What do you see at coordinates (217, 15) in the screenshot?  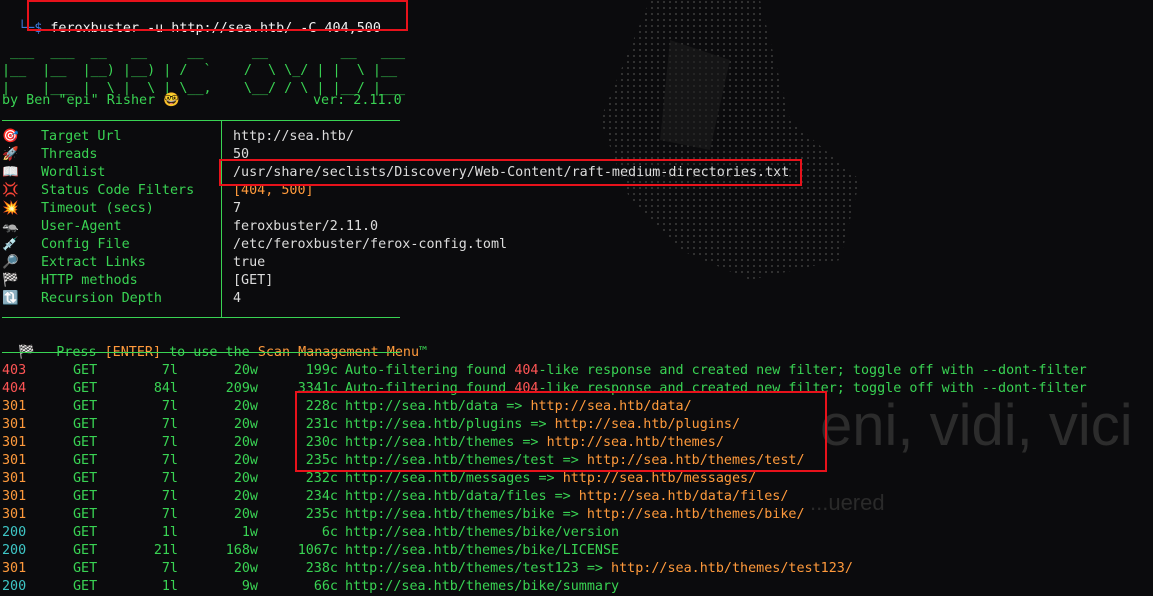 I see `highlight-command` at bounding box center [217, 15].